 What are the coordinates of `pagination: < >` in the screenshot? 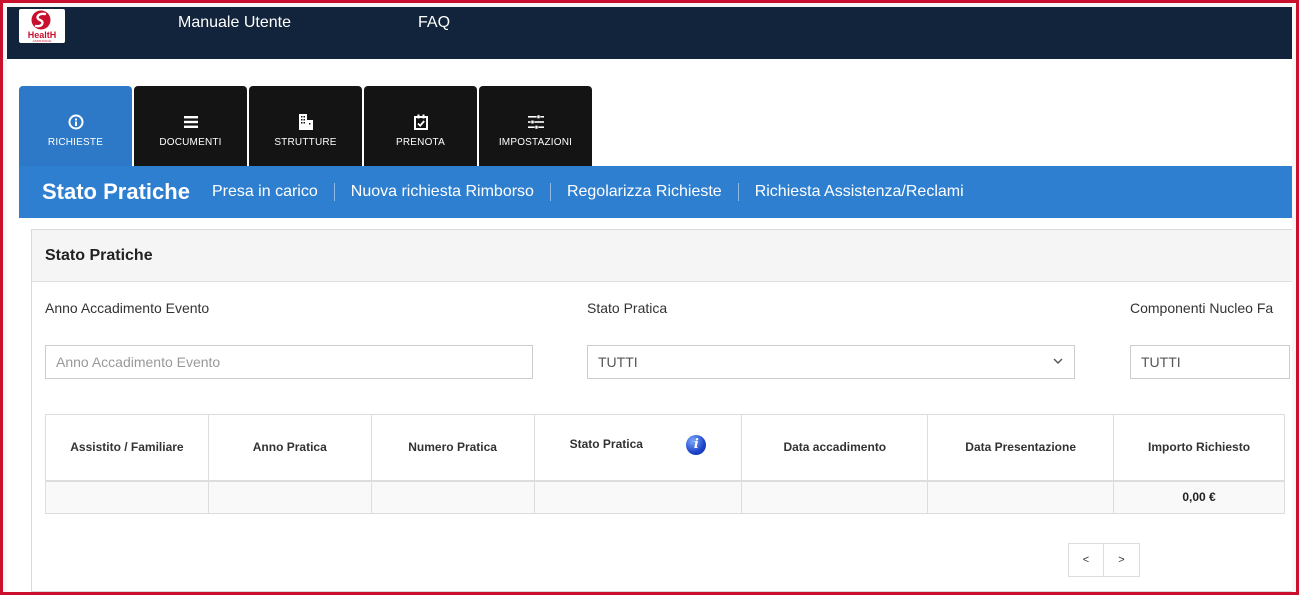 It's located at (1104, 560).